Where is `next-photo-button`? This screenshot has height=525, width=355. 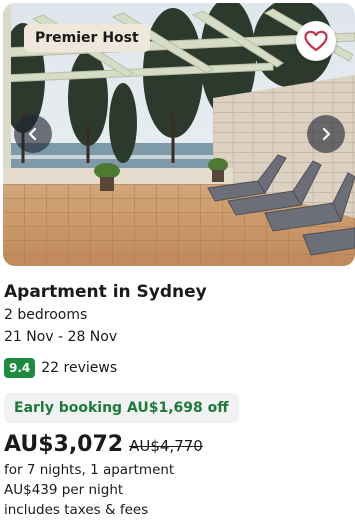
next-photo-button is located at coordinates (326, 134).